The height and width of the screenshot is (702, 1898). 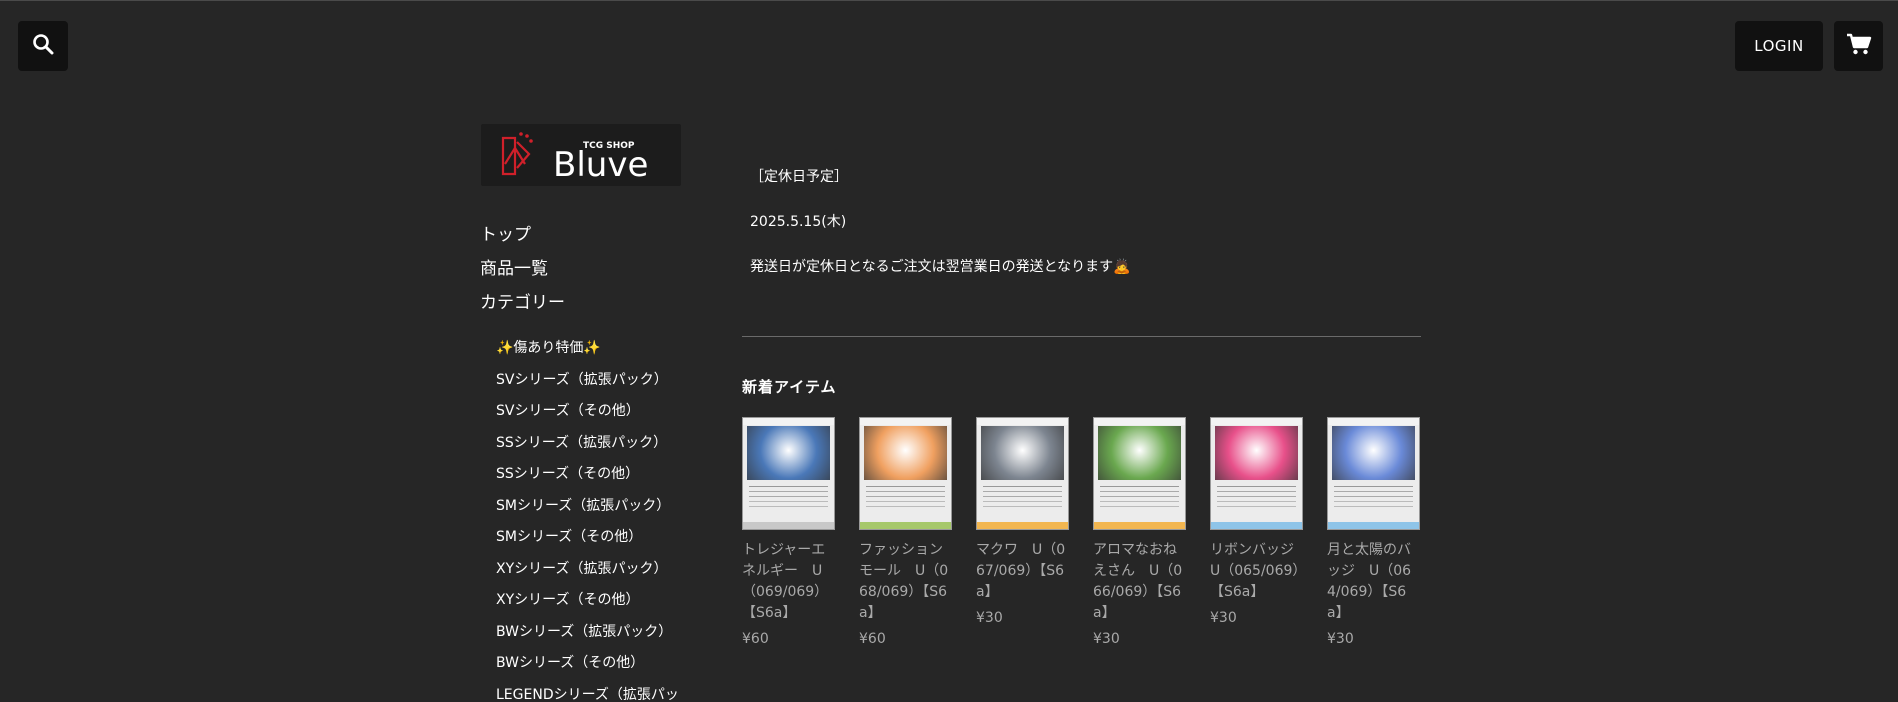 What do you see at coordinates (905, 582) in the screenshot?
I see `product-name: ファッションモール U（068/069）【S6a】` at bounding box center [905, 582].